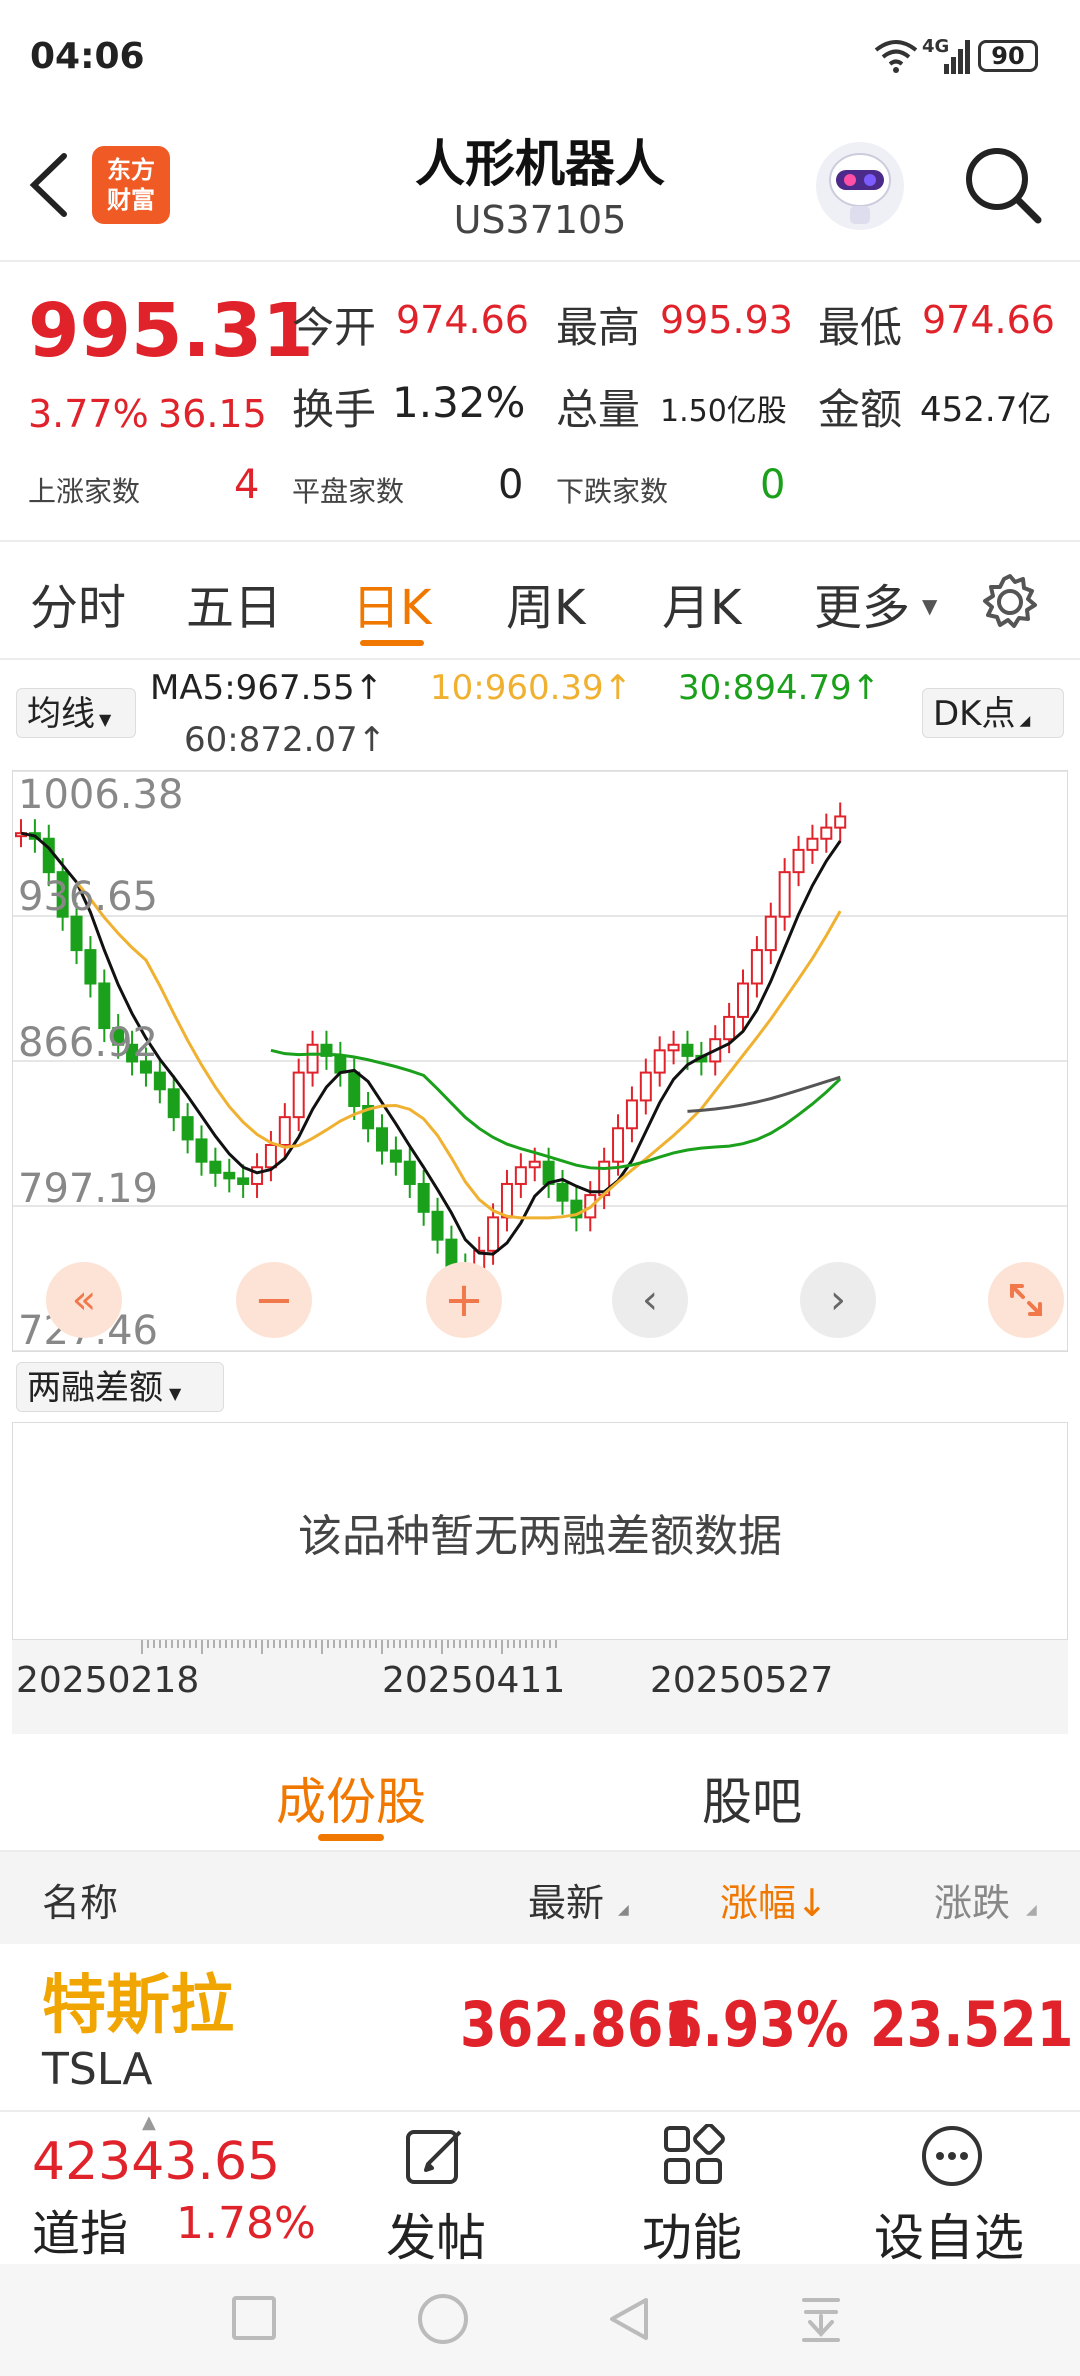 This screenshot has width=1080, height=2376. Describe the element at coordinates (773, 485) in the screenshot. I see `down-count: 0` at that location.